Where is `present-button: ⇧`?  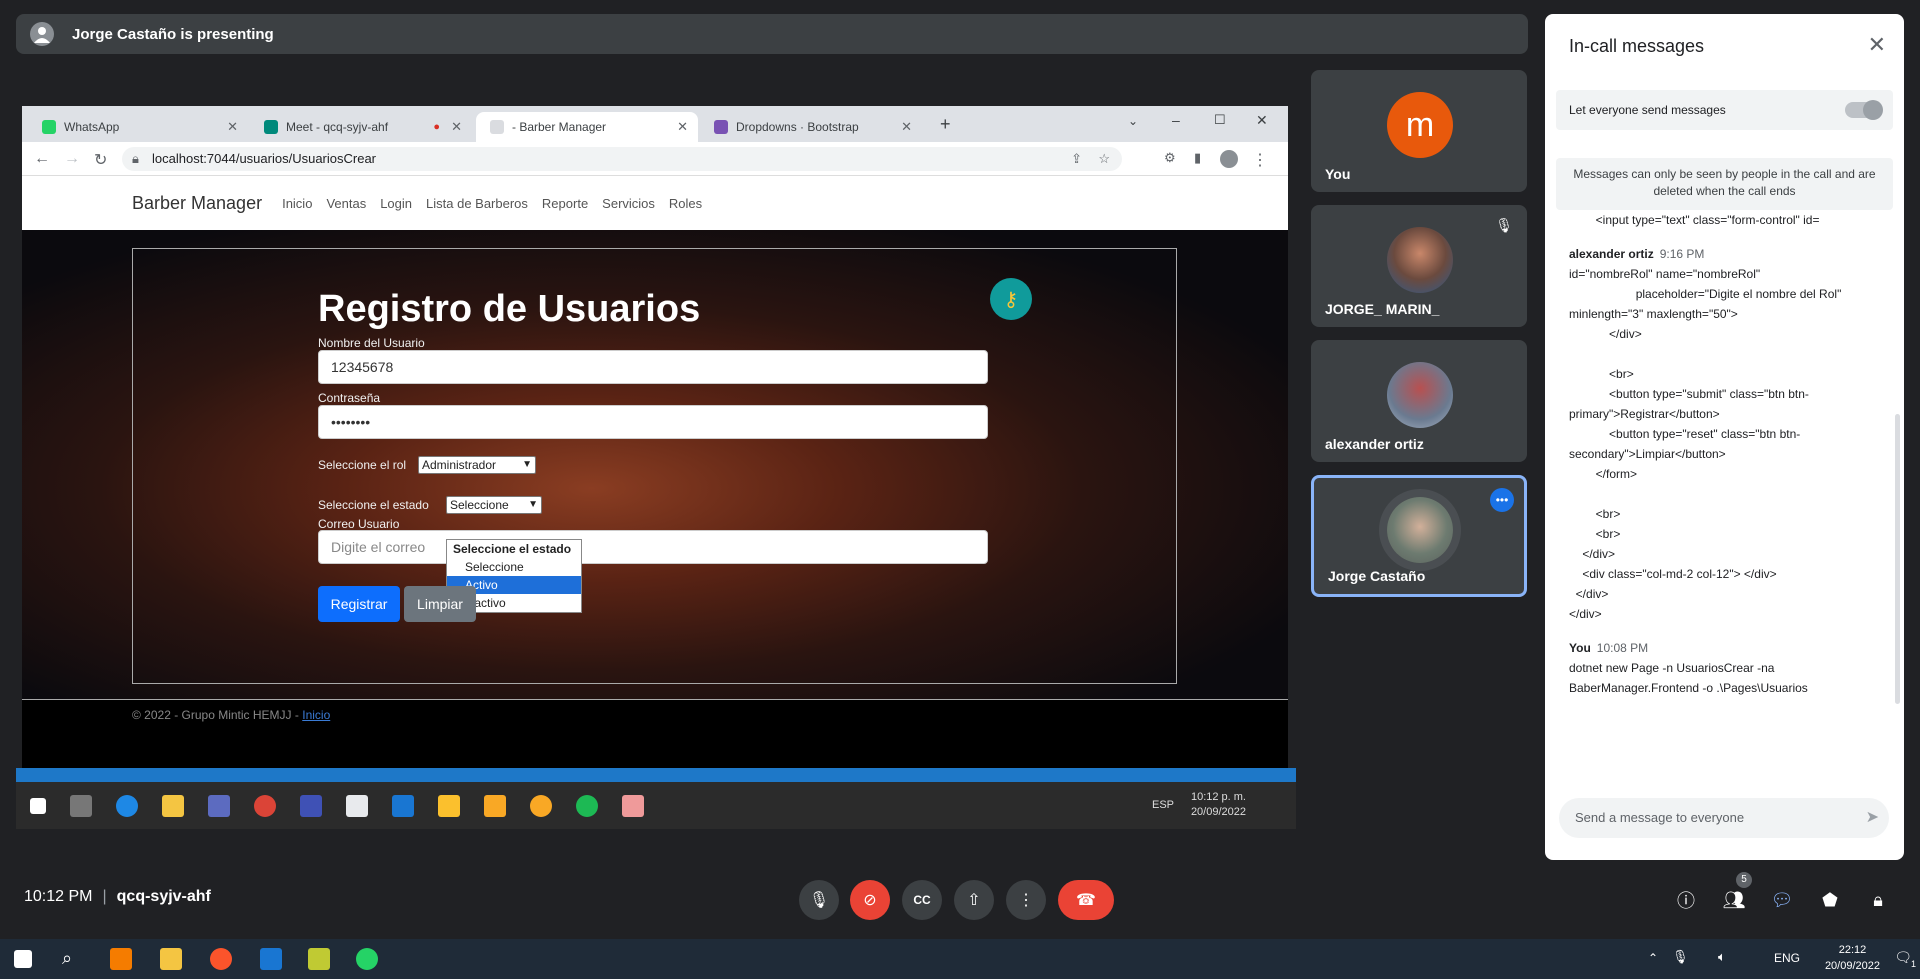
present-button: ⇧ is located at coordinates (974, 900).